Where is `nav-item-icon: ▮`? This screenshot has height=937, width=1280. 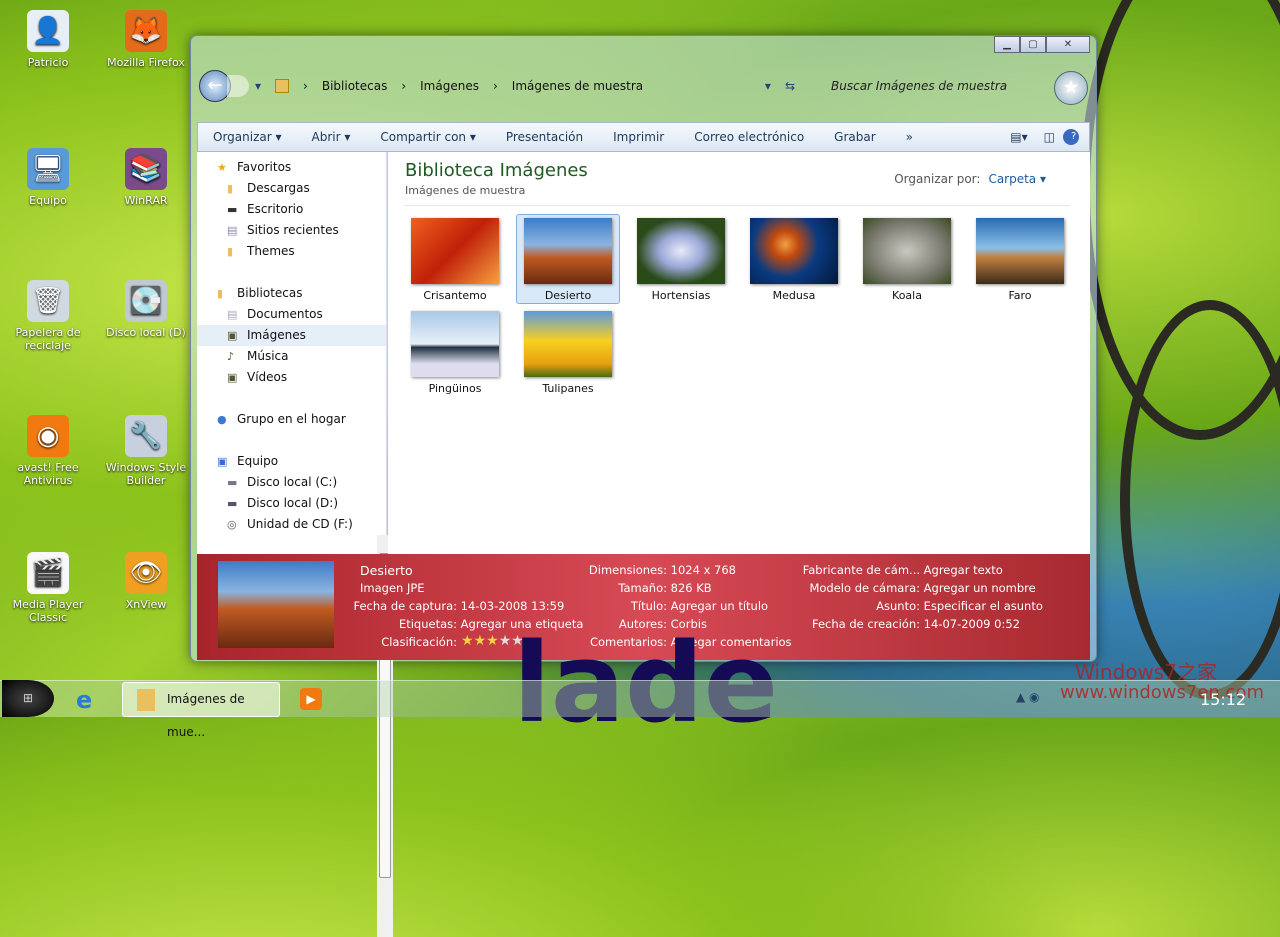
nav-item-icon: ▮ is located at coordinates (220, 293).